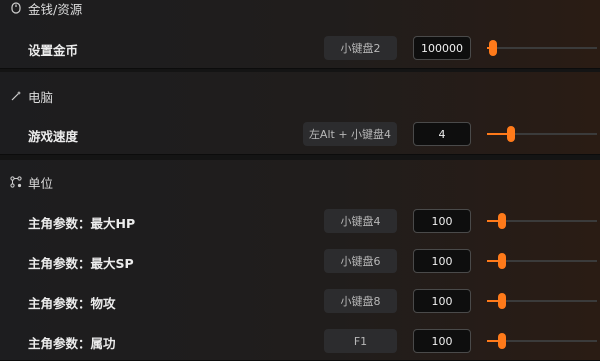  What do you see at coordinates (16, 182) in the screenshot?
I see `nodes-icon` at bounding box center [16, 182].